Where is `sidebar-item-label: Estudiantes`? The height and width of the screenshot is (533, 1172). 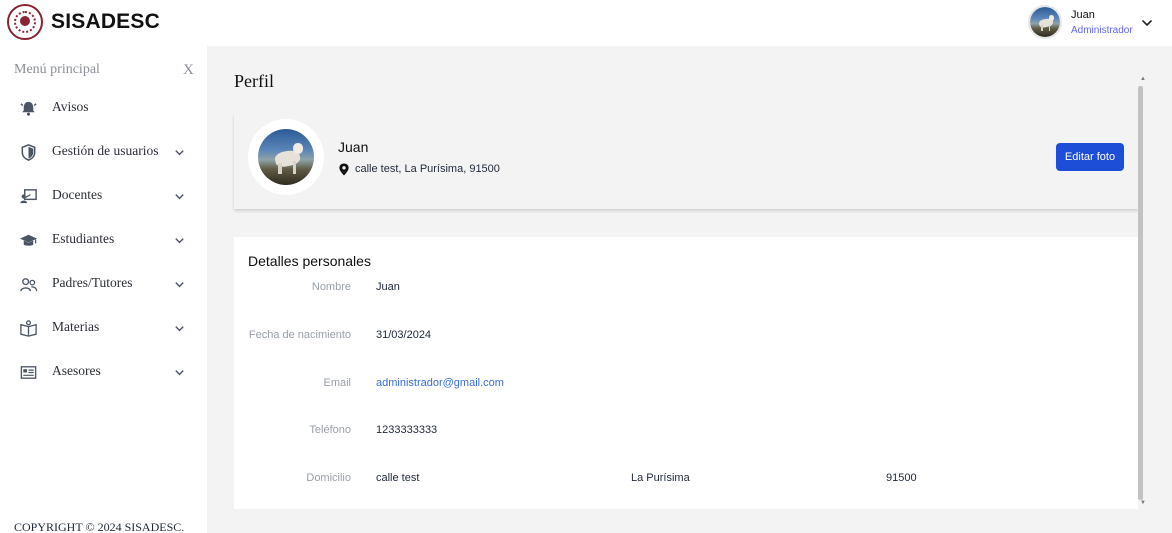
sidebar-item-label: Estudiantes is located at coordinates (83, 238).